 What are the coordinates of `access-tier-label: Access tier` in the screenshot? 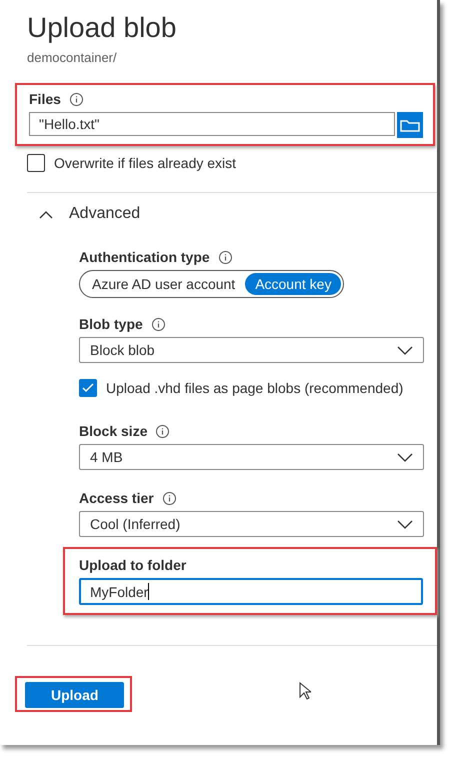 It's located at (116, 498).